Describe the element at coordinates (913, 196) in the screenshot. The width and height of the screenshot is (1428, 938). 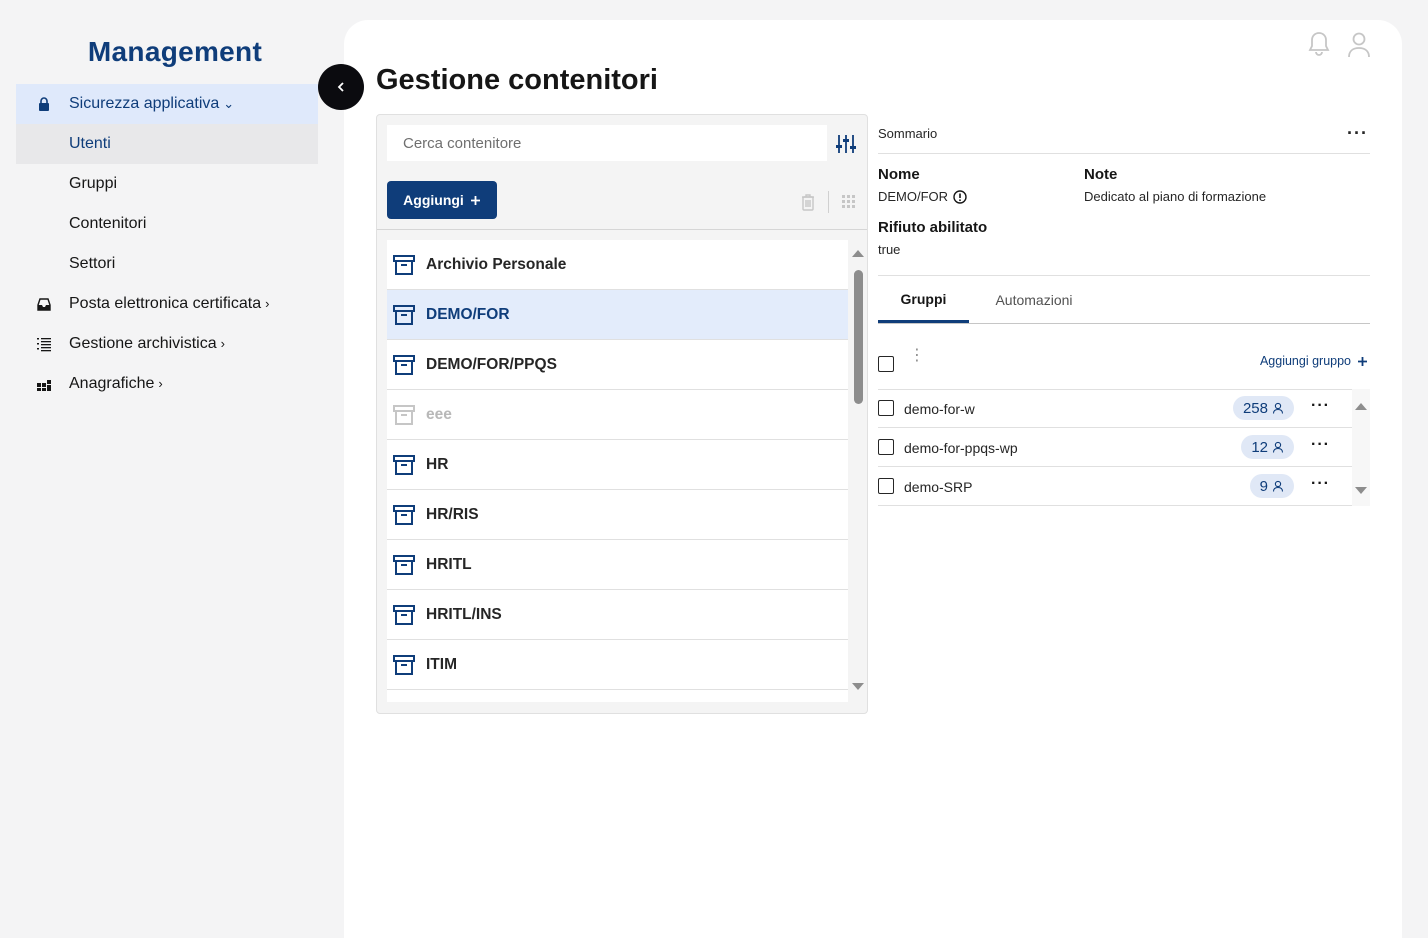
I see `name-value: DEMO/FOR` at that location.